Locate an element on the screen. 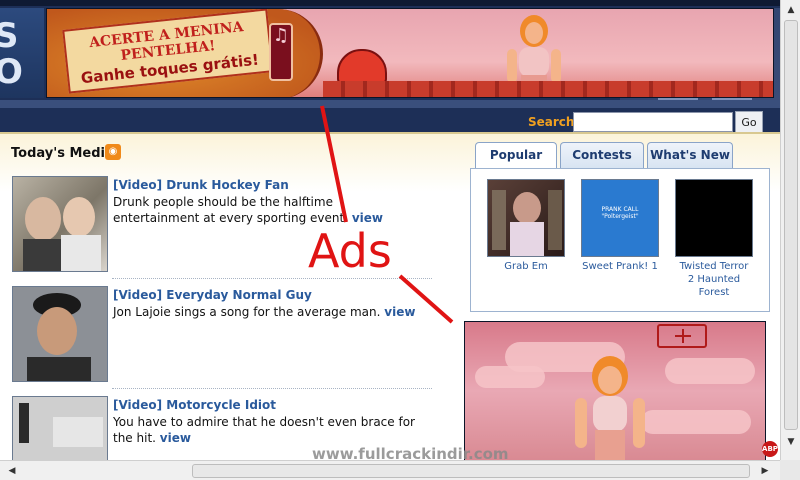 The height and width of the screenshot is (480, 800). horizontal-scrollbar: ◀ ▶ is located at coordinates (390, 470).